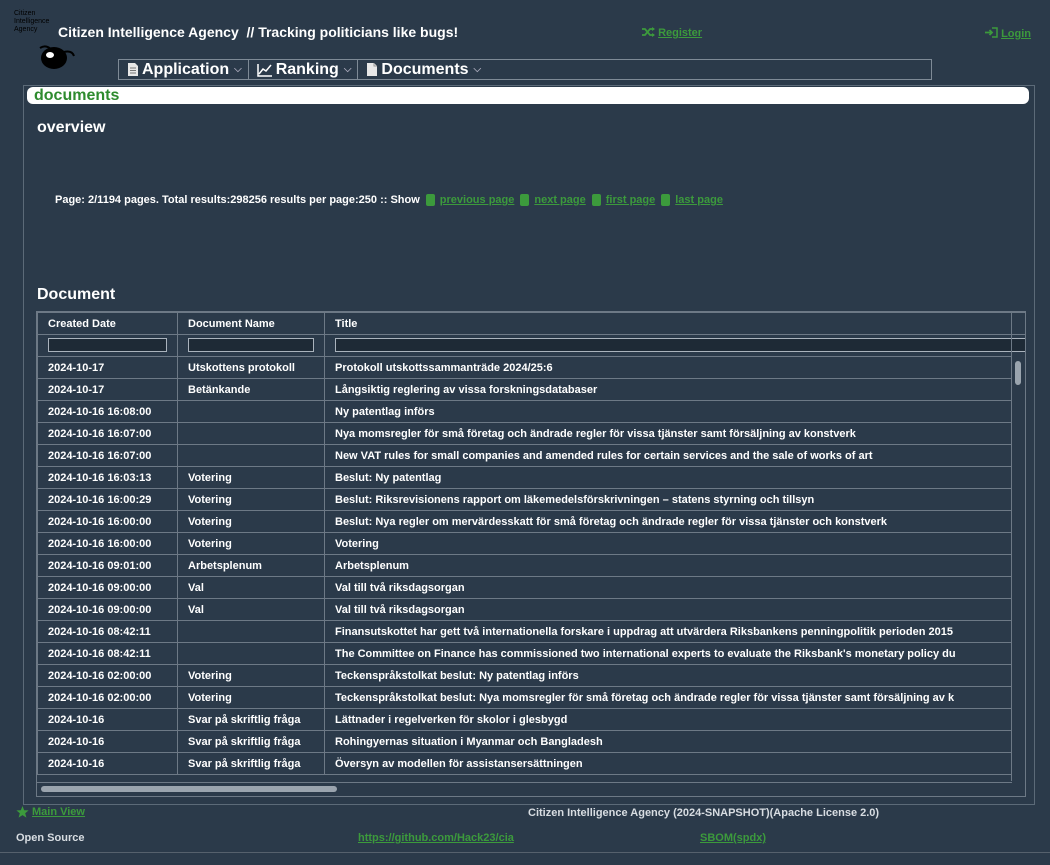  I want to click on main-view-link: Main View, so click(50, 812).